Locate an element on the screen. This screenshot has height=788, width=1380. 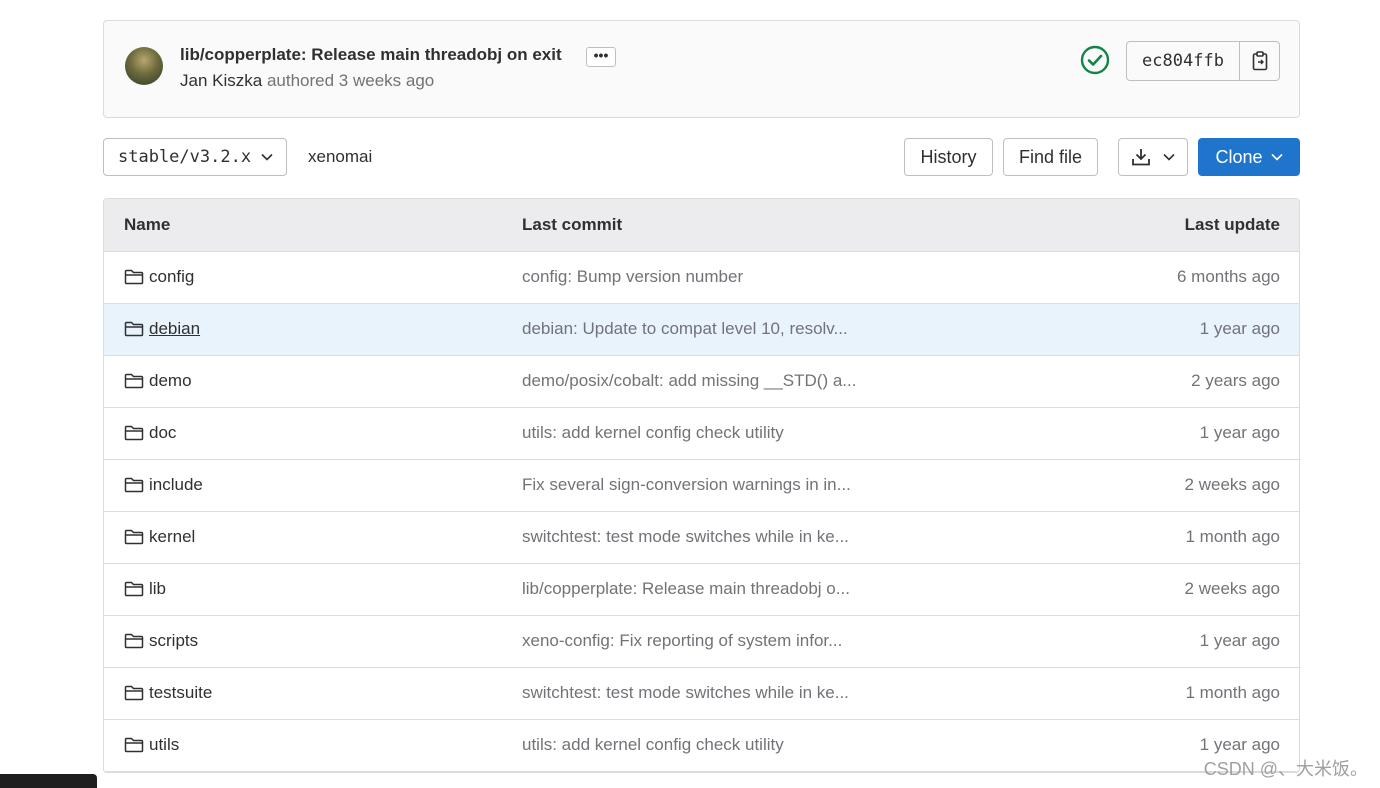
folder-link: config is located at coordinates (171, 277).